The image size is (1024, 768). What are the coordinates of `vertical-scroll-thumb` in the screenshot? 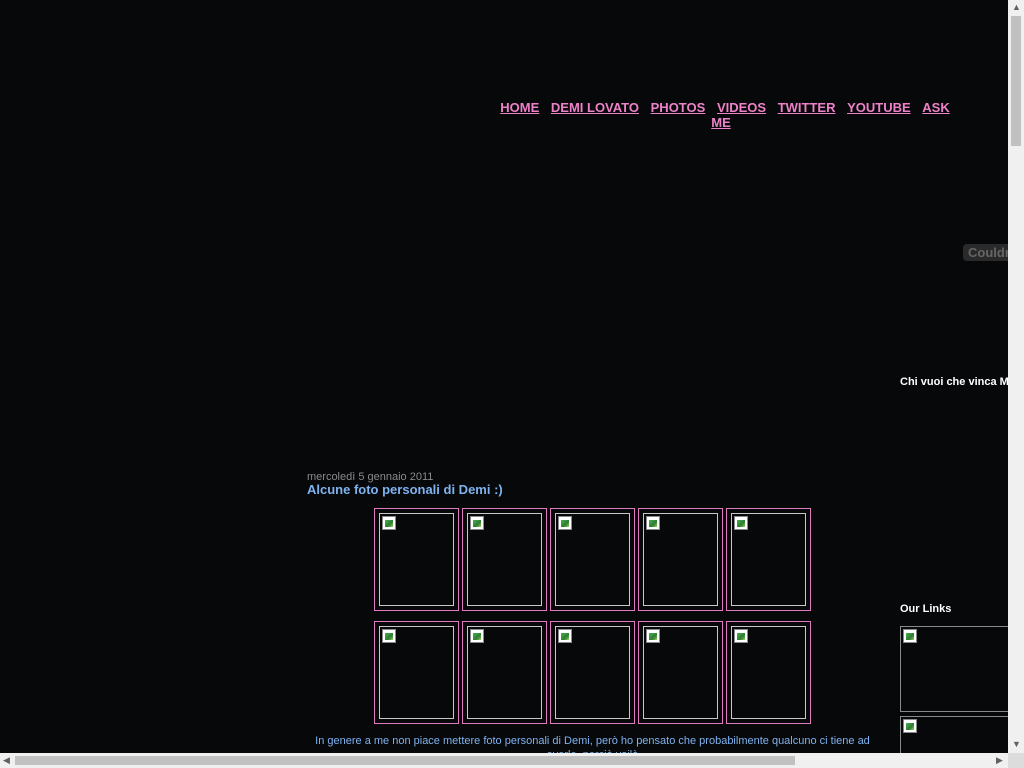 It's located at (1016, 81).